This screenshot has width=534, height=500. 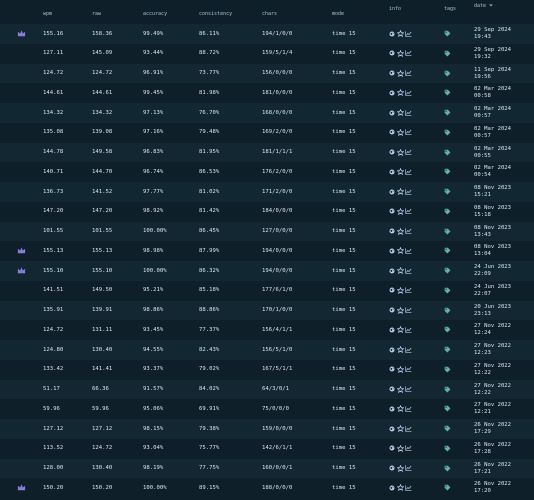 What do you see at coordinates (269, 14) in the screenshot?
I see `header-chars: chars` at bounding box center [269, 14].